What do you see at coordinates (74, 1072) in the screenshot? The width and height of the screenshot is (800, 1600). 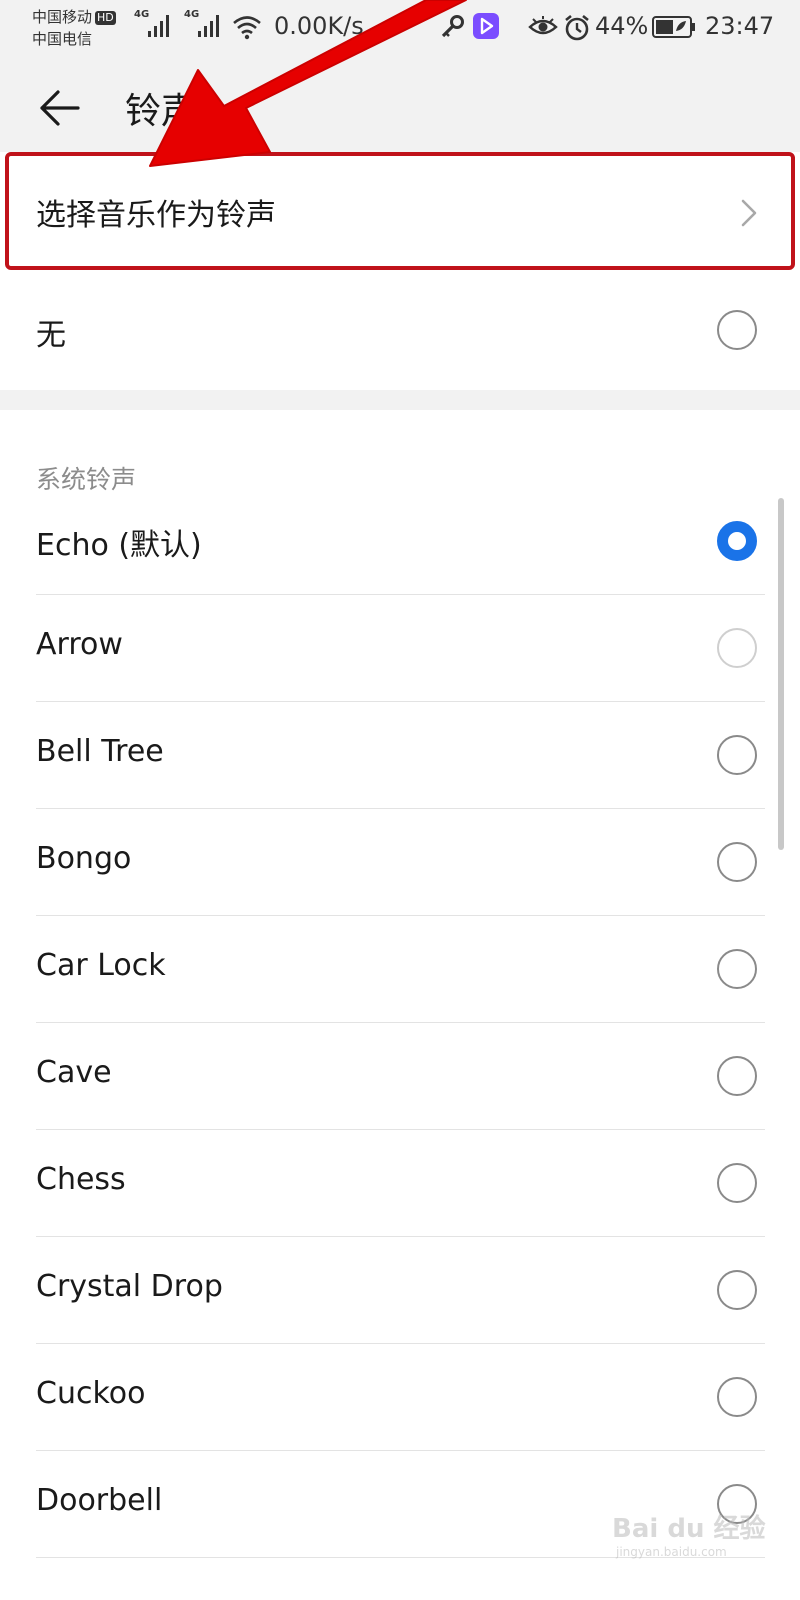 I see `ringtone-label: Cave` at bounding box center [74, 1072].